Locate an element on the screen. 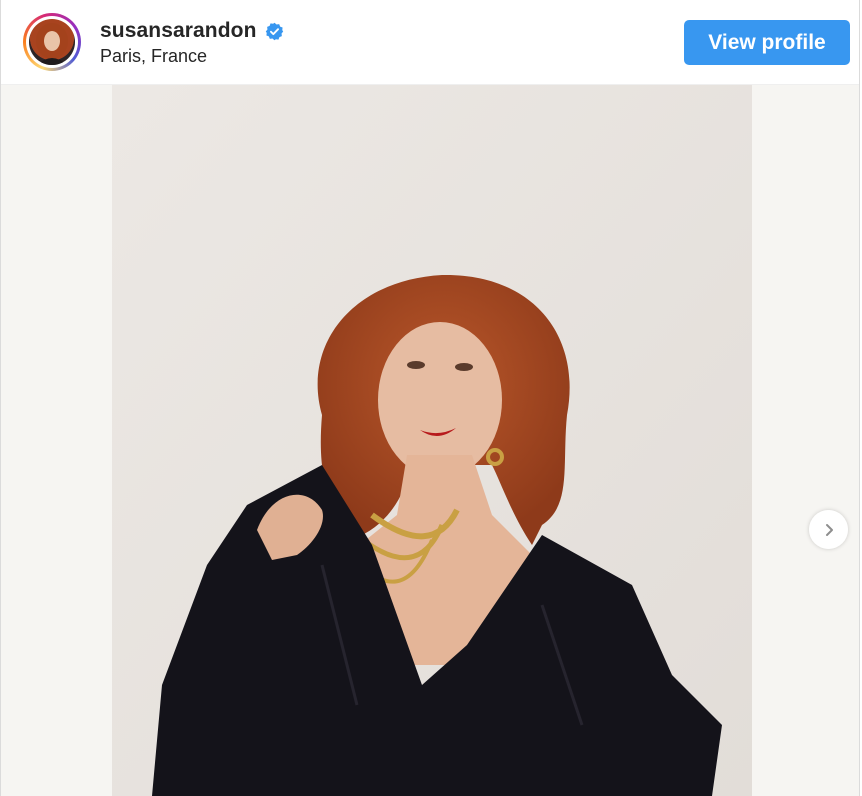 The height and width of the screenshot is (796, 862). post-header: susansarandon Paris, France View profile is located at coordinates (430, 42).